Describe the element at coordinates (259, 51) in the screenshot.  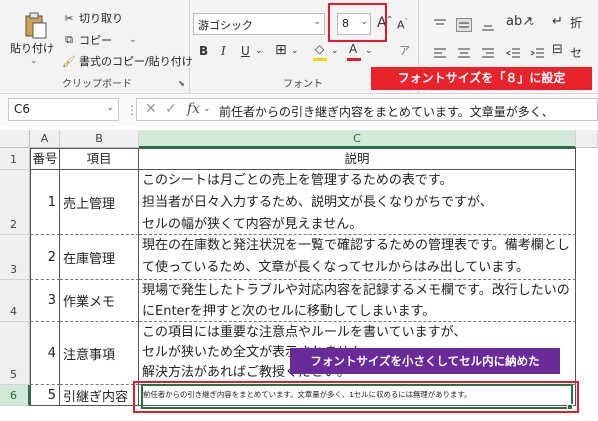
I see `underline-dropdown-icon: ⌄` at that location.